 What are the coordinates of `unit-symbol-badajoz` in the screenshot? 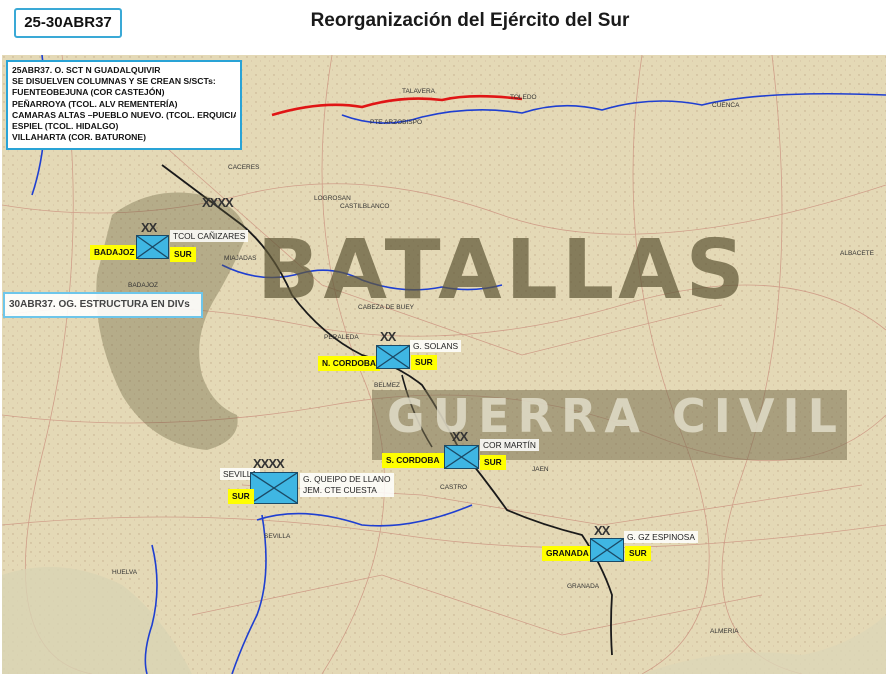 It's located at (152, 247).